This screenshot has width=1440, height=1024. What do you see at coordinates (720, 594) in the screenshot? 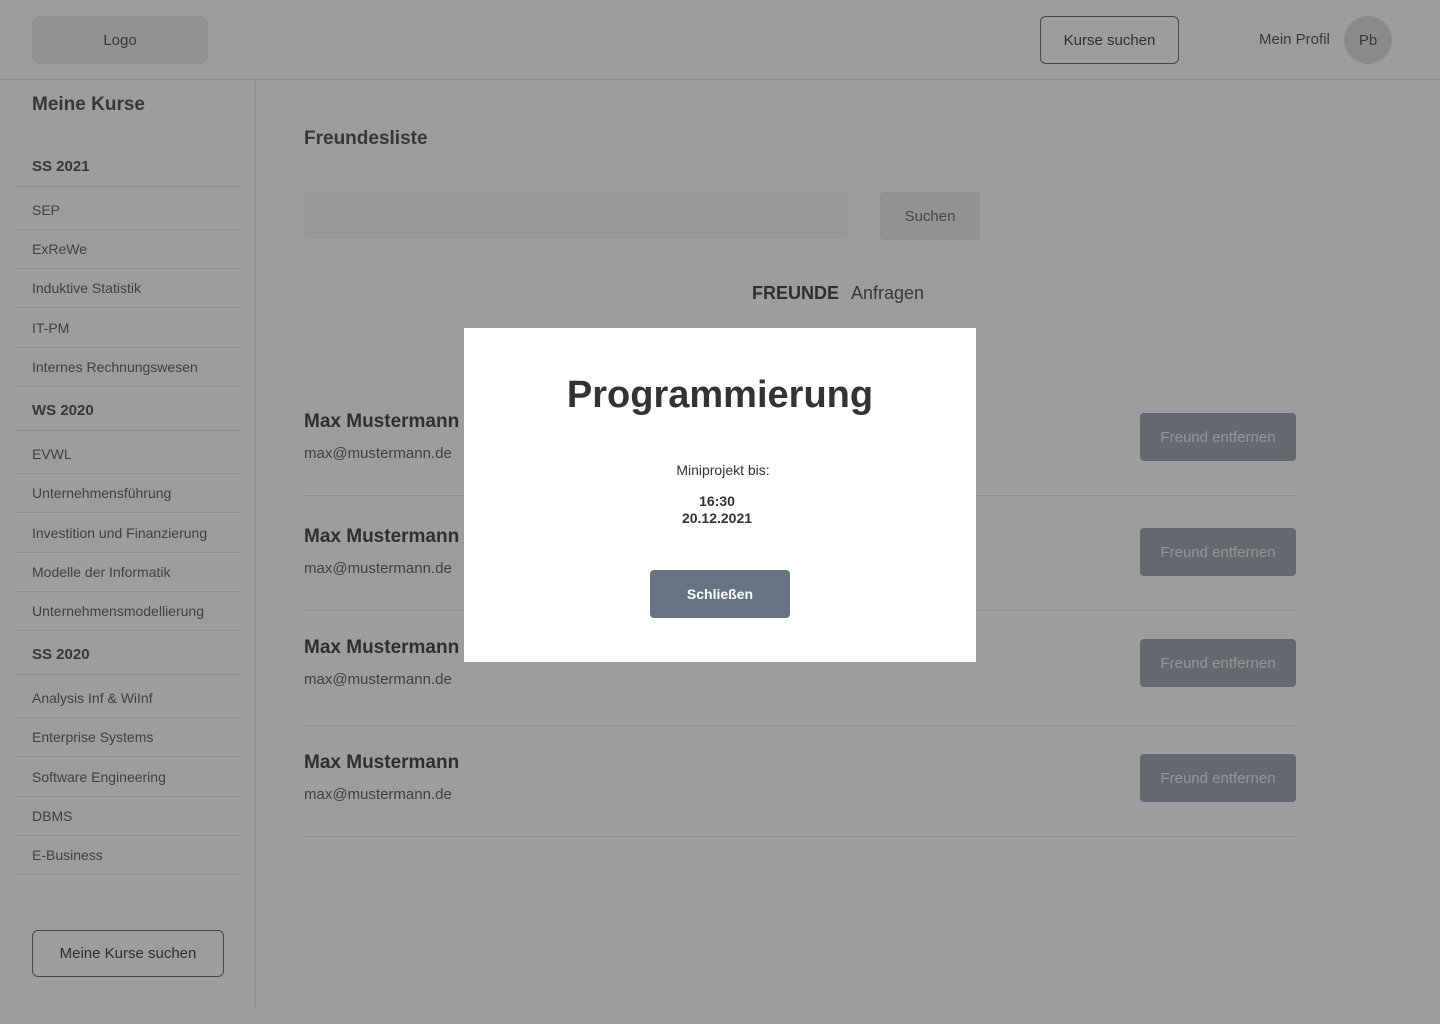
I see `close-button: Schließen` at bounding box center [720, 594].